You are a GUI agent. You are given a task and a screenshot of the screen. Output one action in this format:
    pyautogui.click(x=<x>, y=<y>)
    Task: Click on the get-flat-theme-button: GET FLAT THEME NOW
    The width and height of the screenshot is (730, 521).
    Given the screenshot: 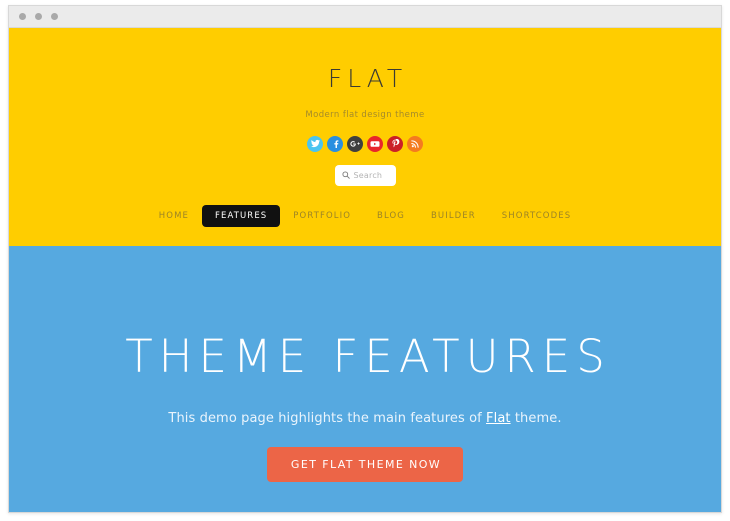 What is the action you would take?
    pyautogui.click(x=365, y=464)
    